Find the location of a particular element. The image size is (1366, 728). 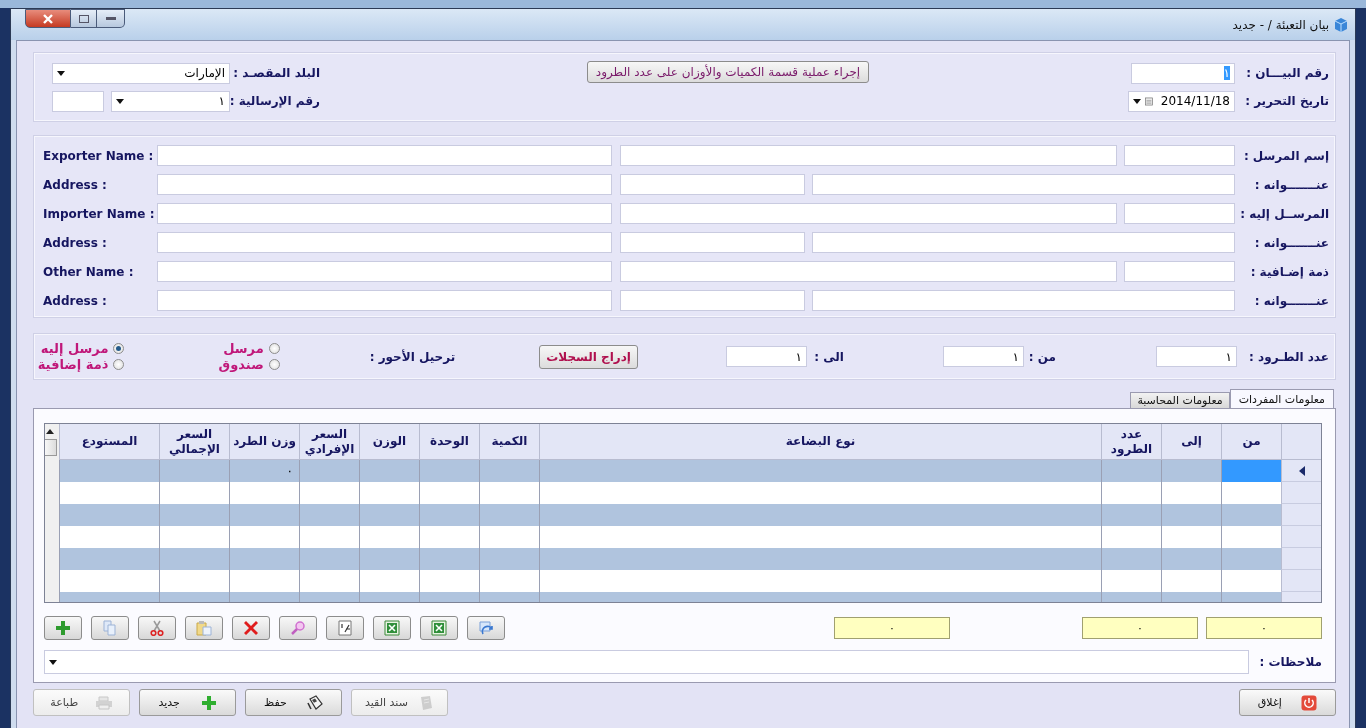

copy-button is located at coordinates (110, 628).